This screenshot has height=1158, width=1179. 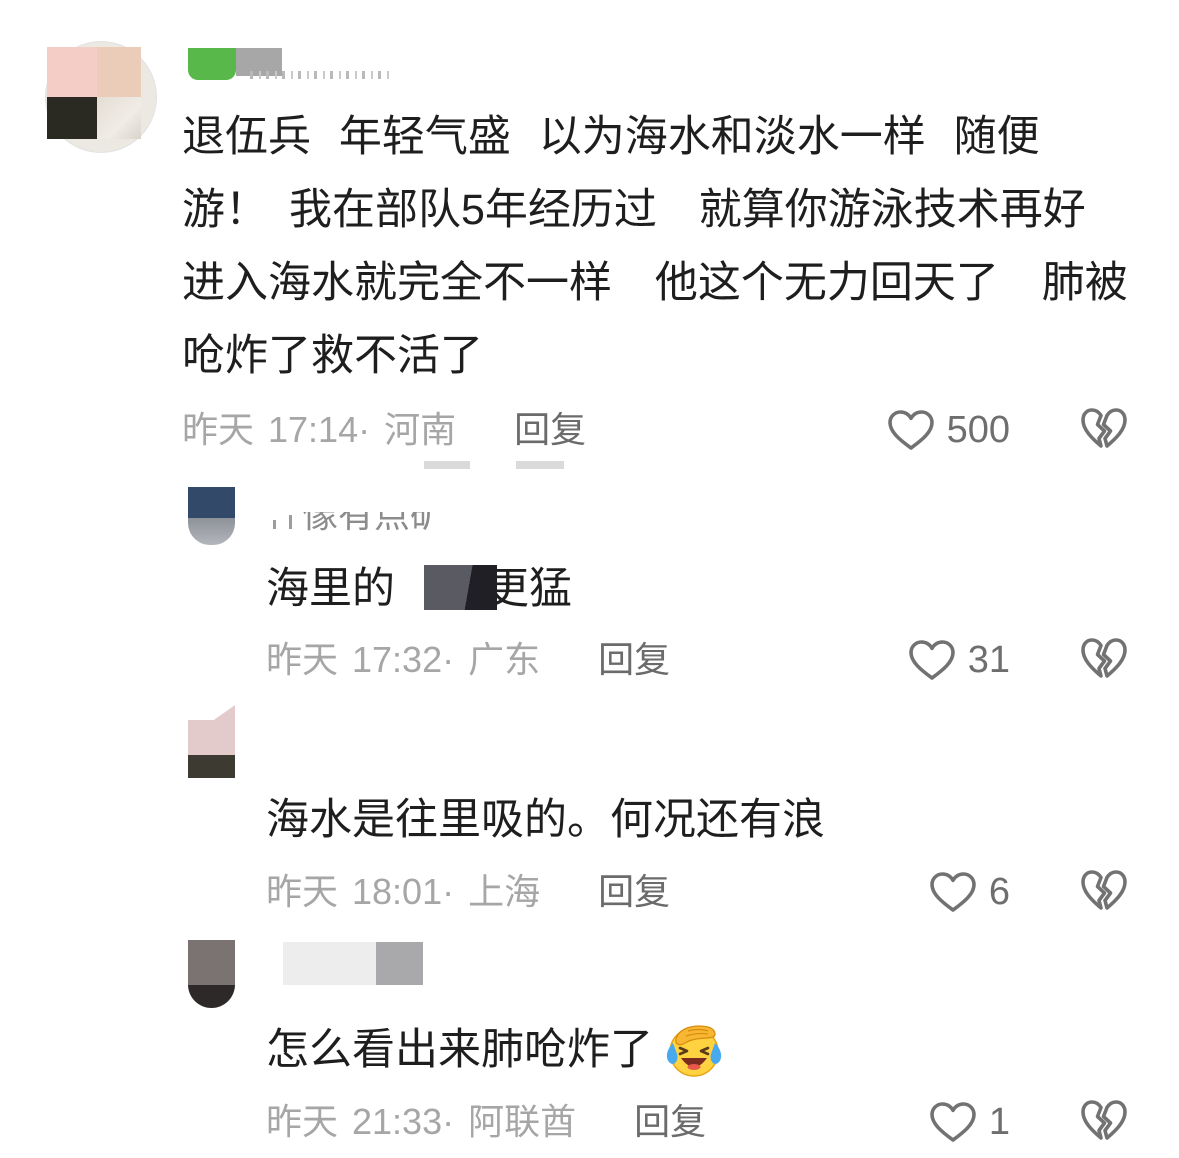 I want to click on text-redaction-block, so click(x=460, y=587).